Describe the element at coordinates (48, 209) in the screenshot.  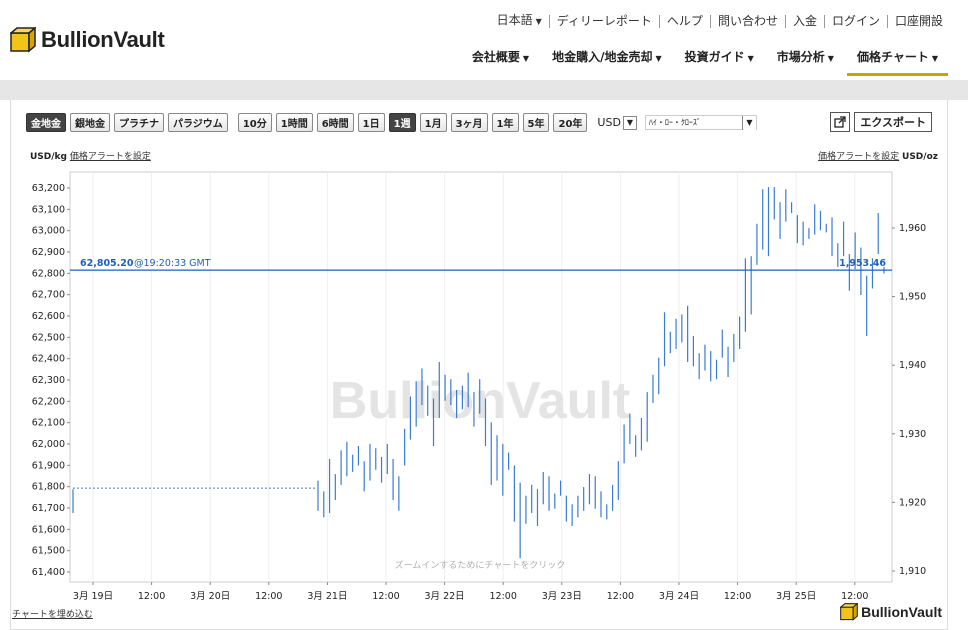
I see `y-left-tick-label: 63,100` at that location.